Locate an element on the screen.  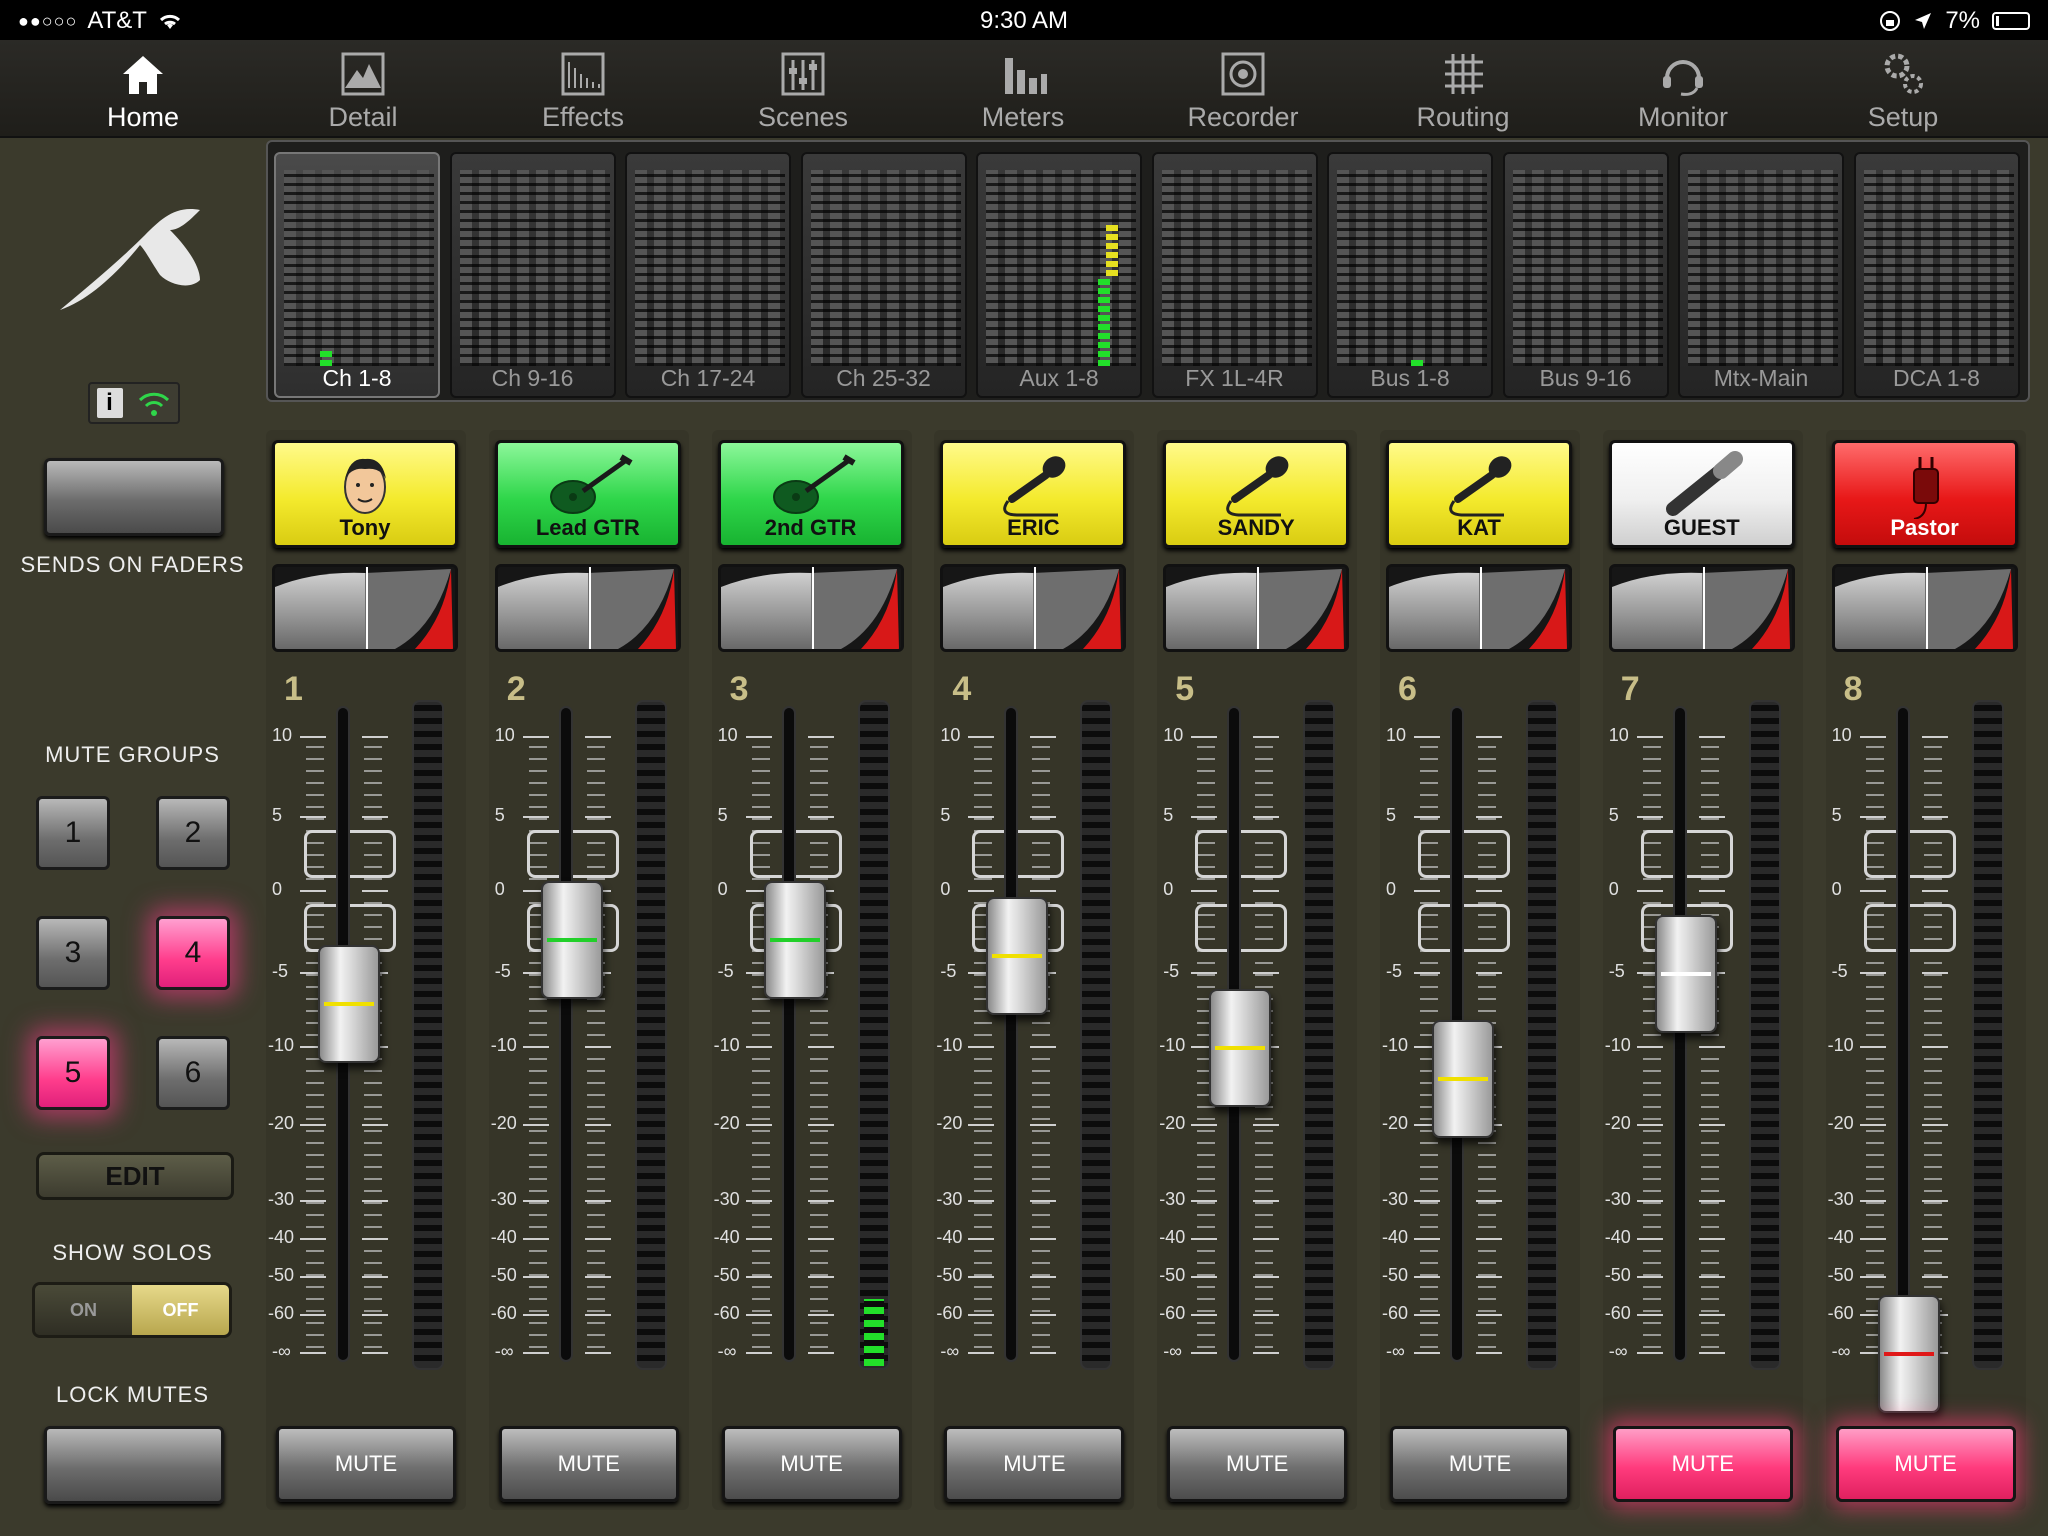
bank-tab-fx-1l-4r: FX 1L-4R is located at coordinates (1234, 275).